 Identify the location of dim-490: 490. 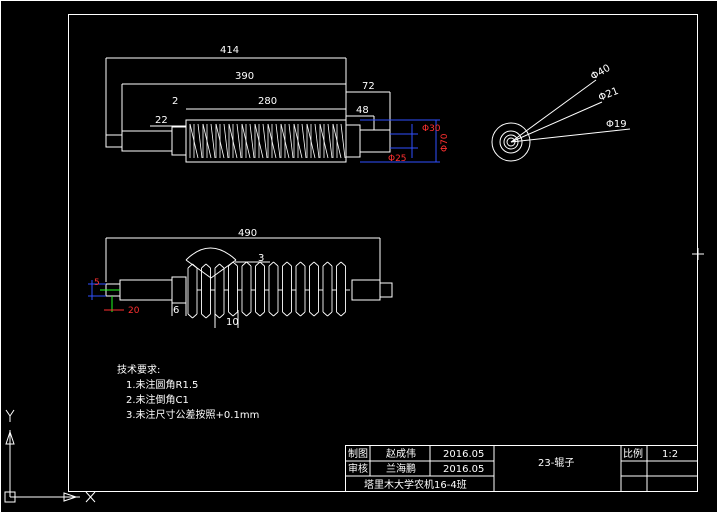
(247, 233).